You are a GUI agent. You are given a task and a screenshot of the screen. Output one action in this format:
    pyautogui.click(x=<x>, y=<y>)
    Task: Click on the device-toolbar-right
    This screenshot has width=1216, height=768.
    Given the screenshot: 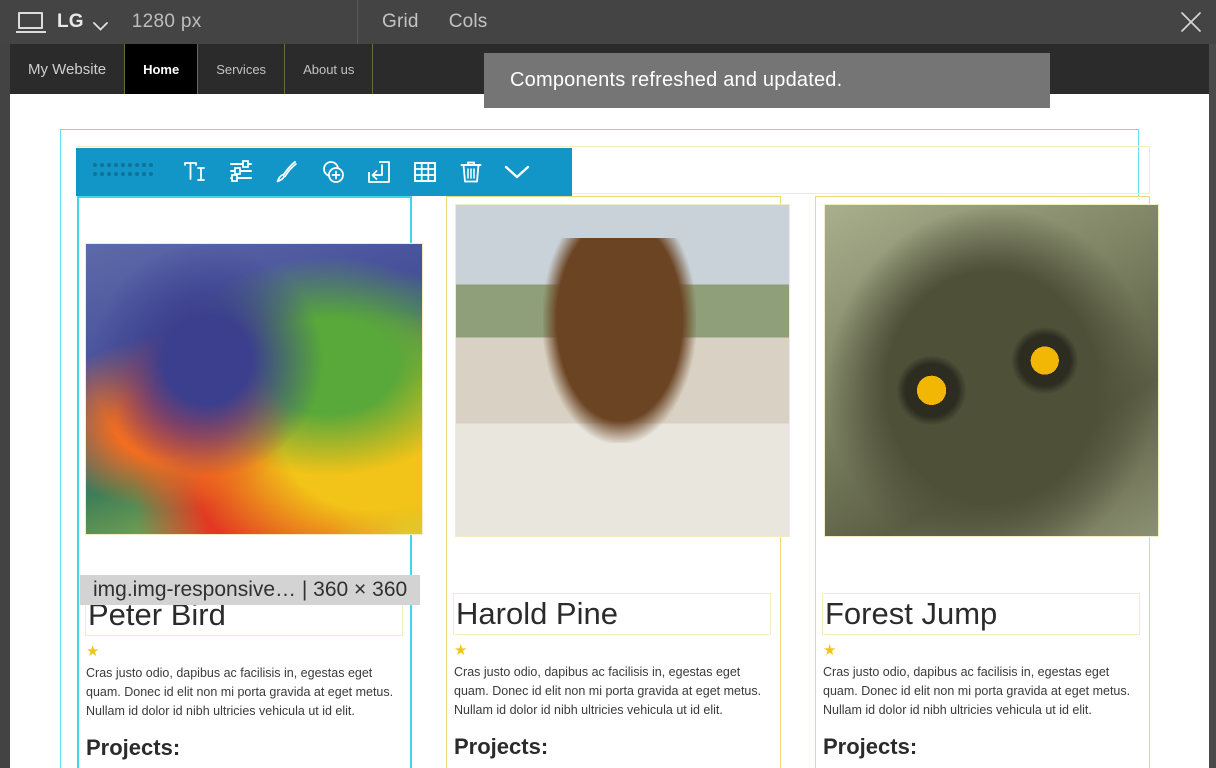 What is the action you would take?
    pyautogui.click(x=1198, y=22)
    